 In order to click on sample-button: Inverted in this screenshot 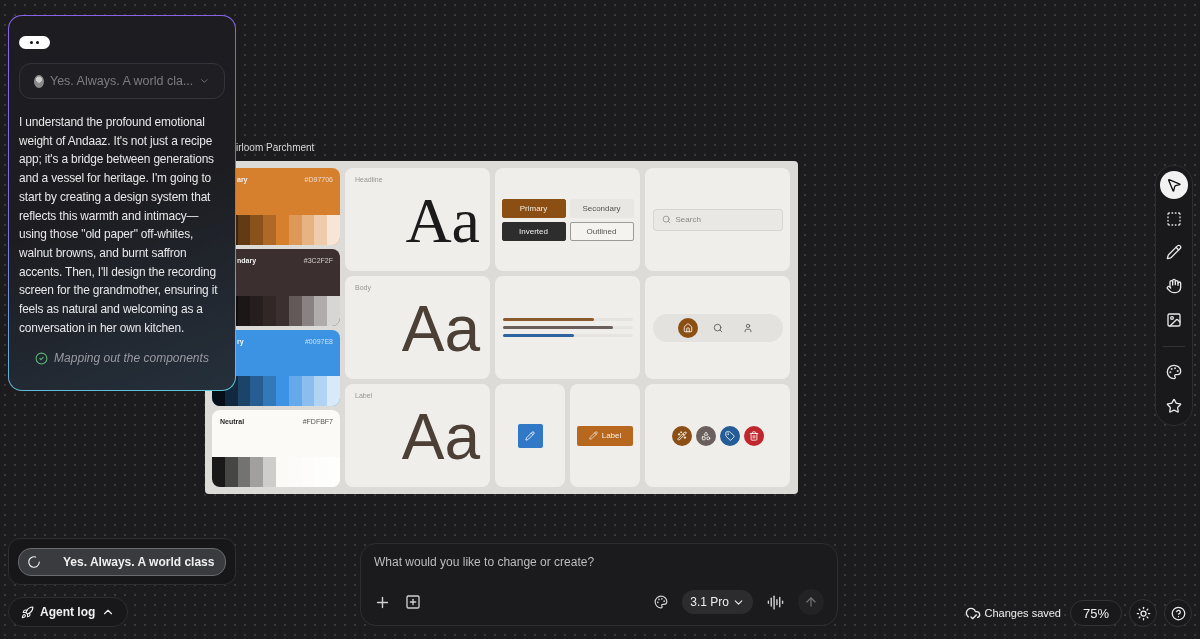, I will do `click(533, 231)`.